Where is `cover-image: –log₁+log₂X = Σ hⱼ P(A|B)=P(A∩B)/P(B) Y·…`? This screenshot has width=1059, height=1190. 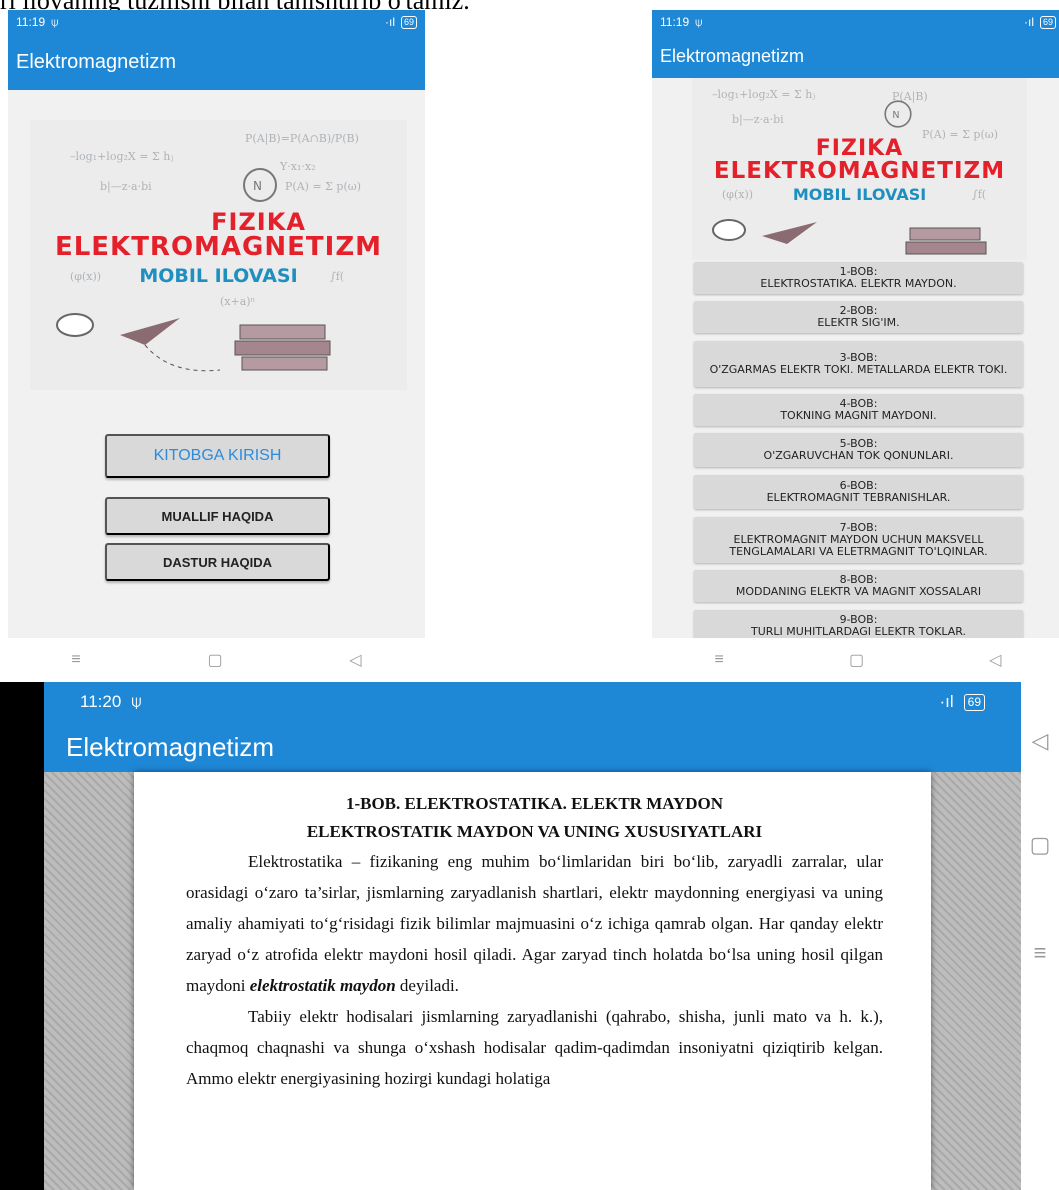
cover-image: –log₁+log₂X = Σ hⱼ P(A|B)=P(A∩B)/P(B) Y·… is located at coordinates (218, 255).